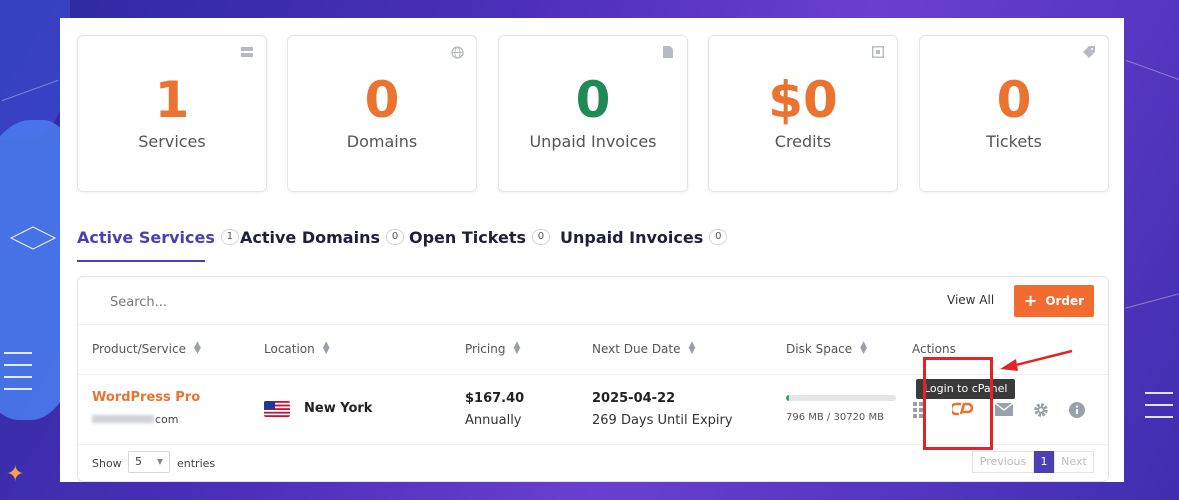 The width and height of the screenshot is (1179, 500). I want to click on diamond-decoration, so click(33, 238).